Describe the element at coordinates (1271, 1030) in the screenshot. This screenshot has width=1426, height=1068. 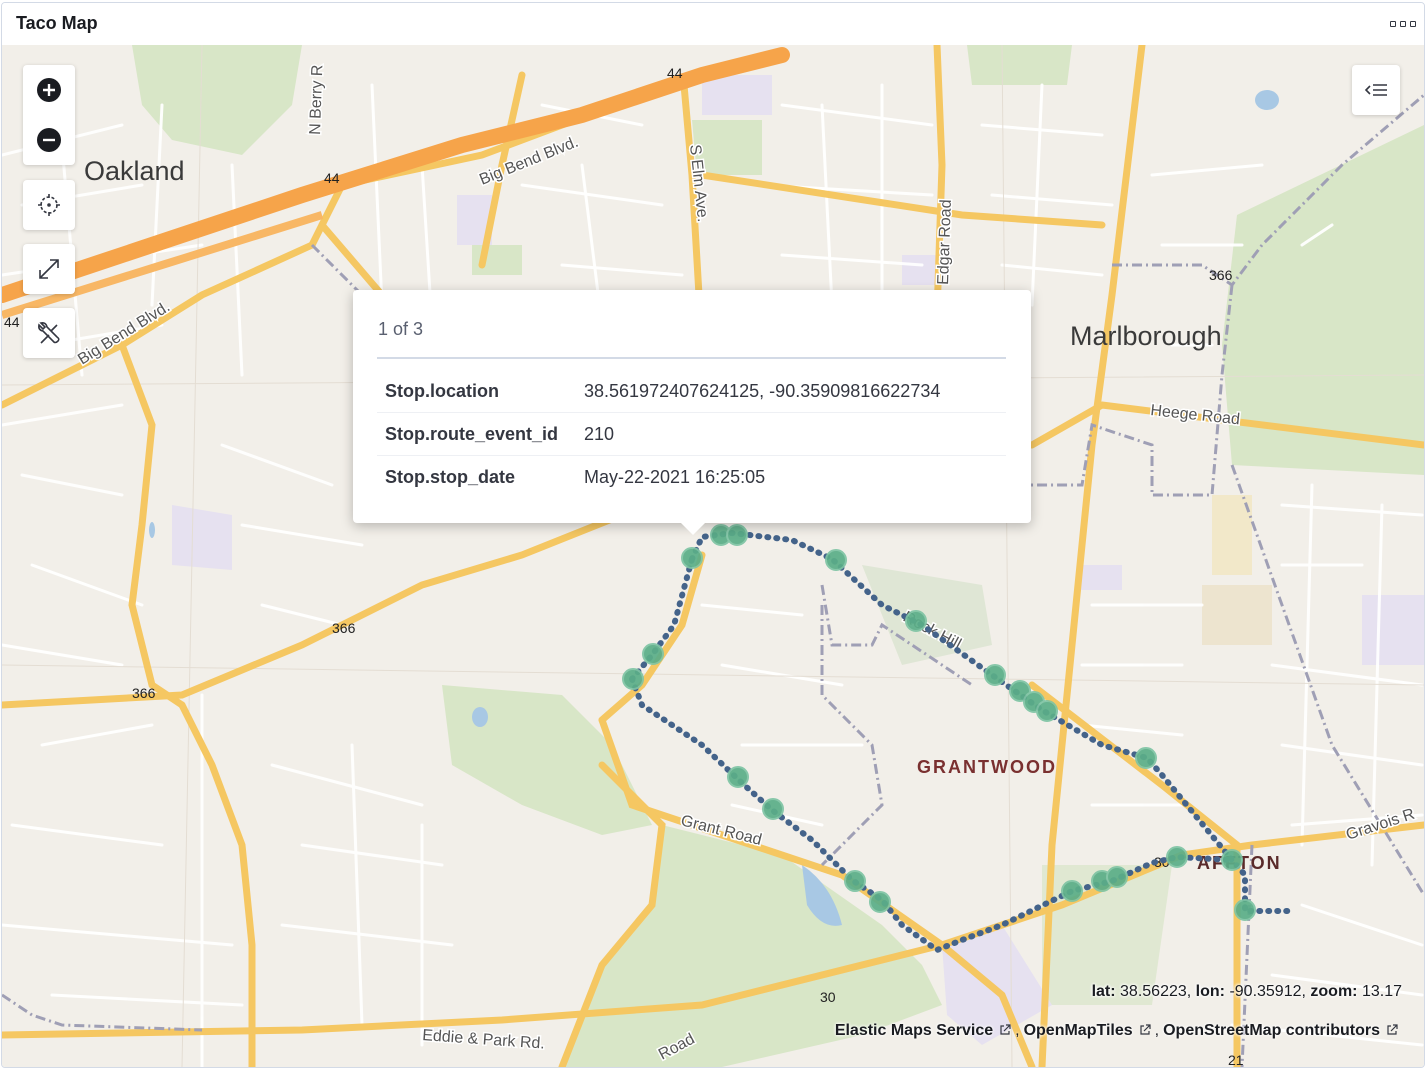
I see `attribution-link-osm: OpenStreetMap contributors` at that location.